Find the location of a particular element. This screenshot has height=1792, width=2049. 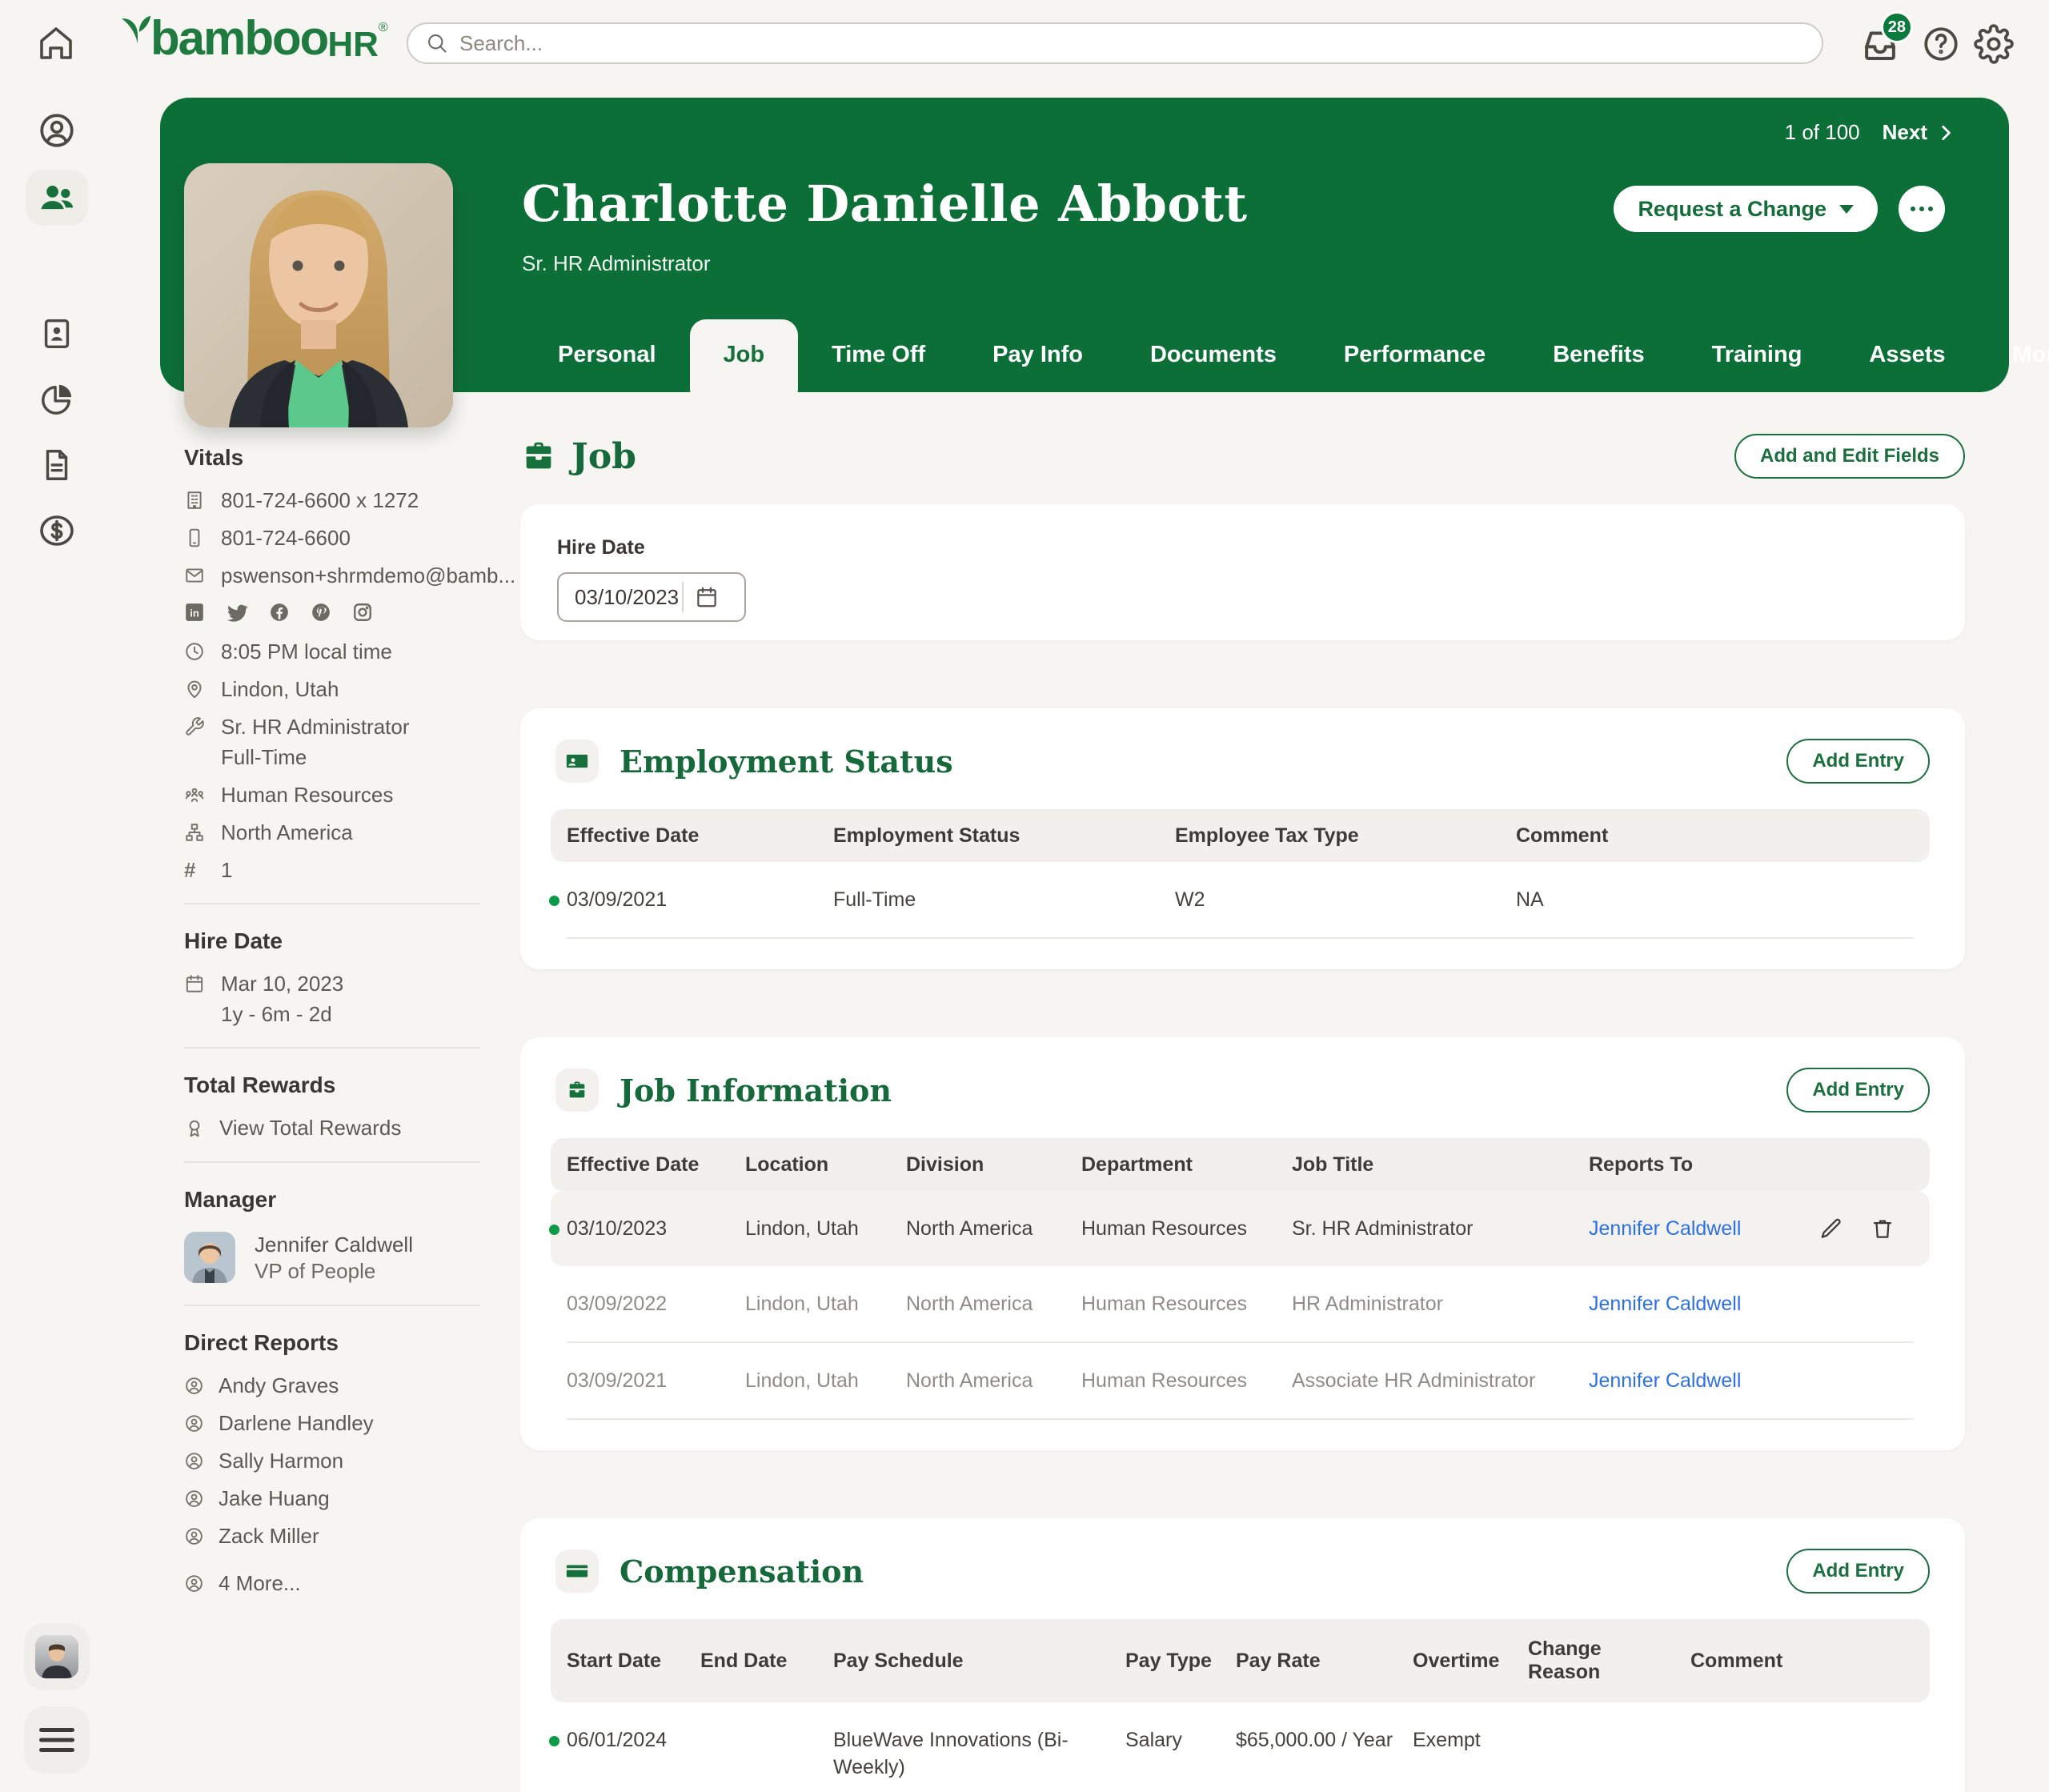

sidebar-item-reports is located at coordinates (57, 399).